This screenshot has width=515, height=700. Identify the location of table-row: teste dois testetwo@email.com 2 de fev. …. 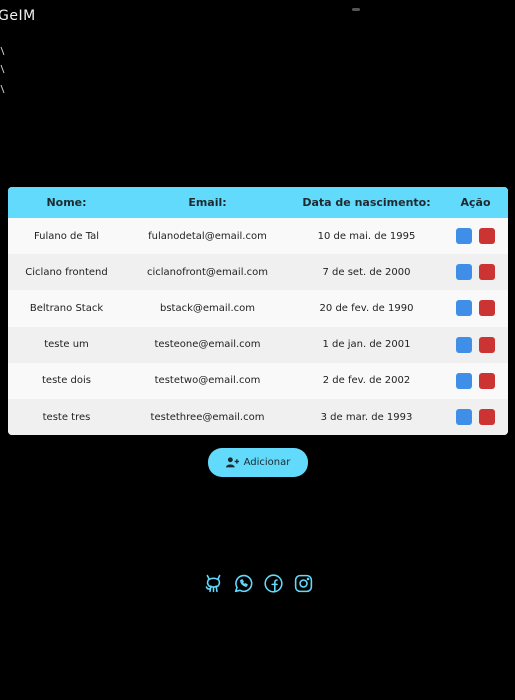
(258, 380).